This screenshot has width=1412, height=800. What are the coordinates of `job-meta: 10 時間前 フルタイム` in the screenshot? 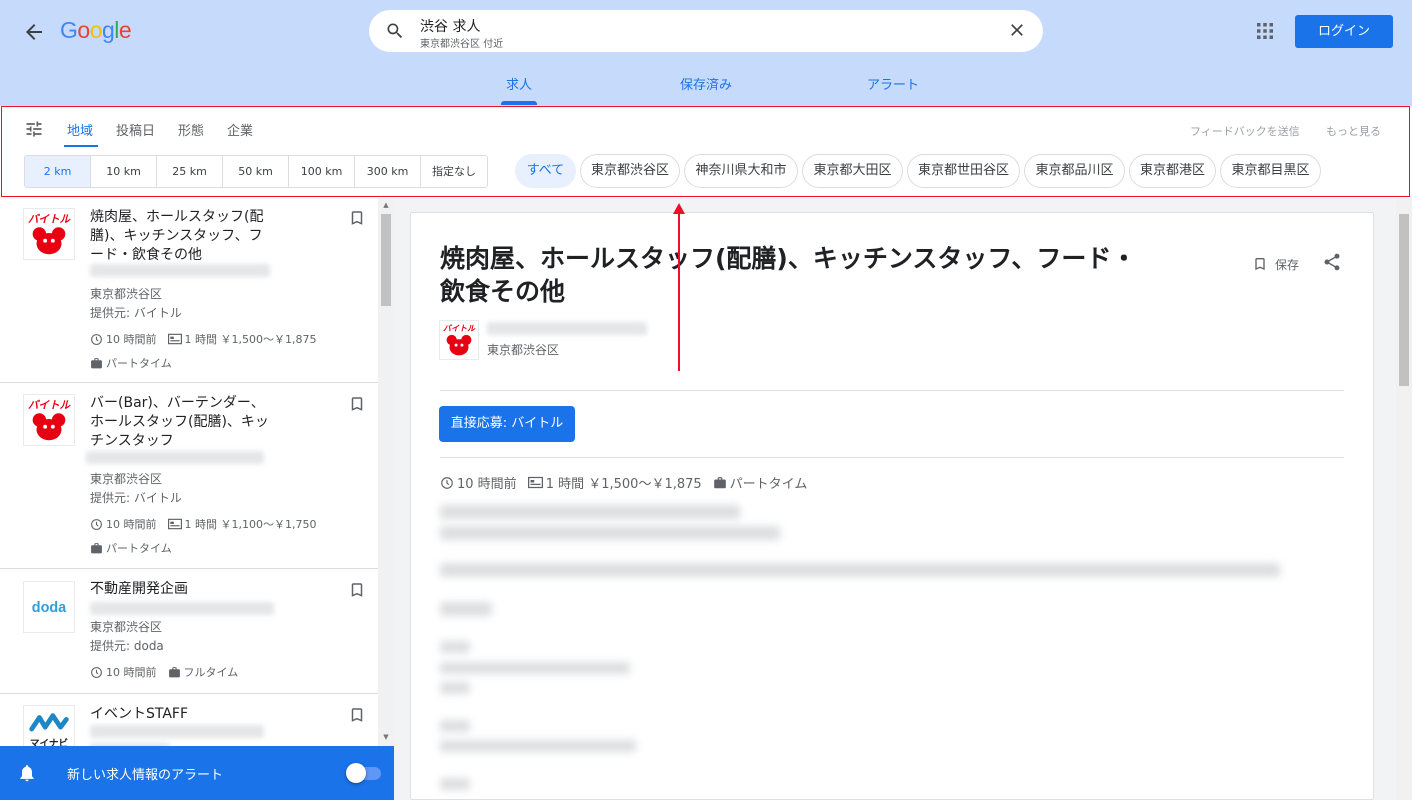 It's located at (164, 672).